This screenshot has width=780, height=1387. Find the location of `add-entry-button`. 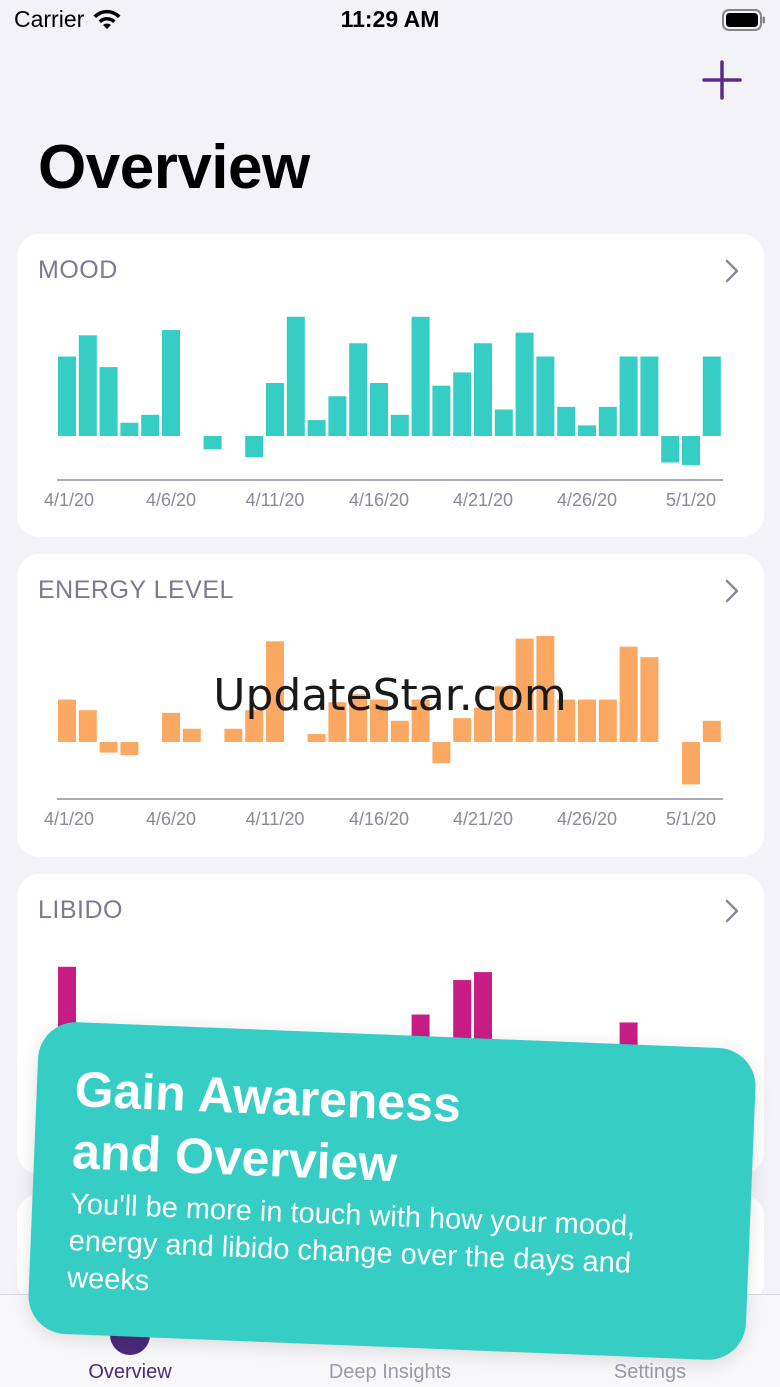

add-entry-button is located at coordinates (722, 80).